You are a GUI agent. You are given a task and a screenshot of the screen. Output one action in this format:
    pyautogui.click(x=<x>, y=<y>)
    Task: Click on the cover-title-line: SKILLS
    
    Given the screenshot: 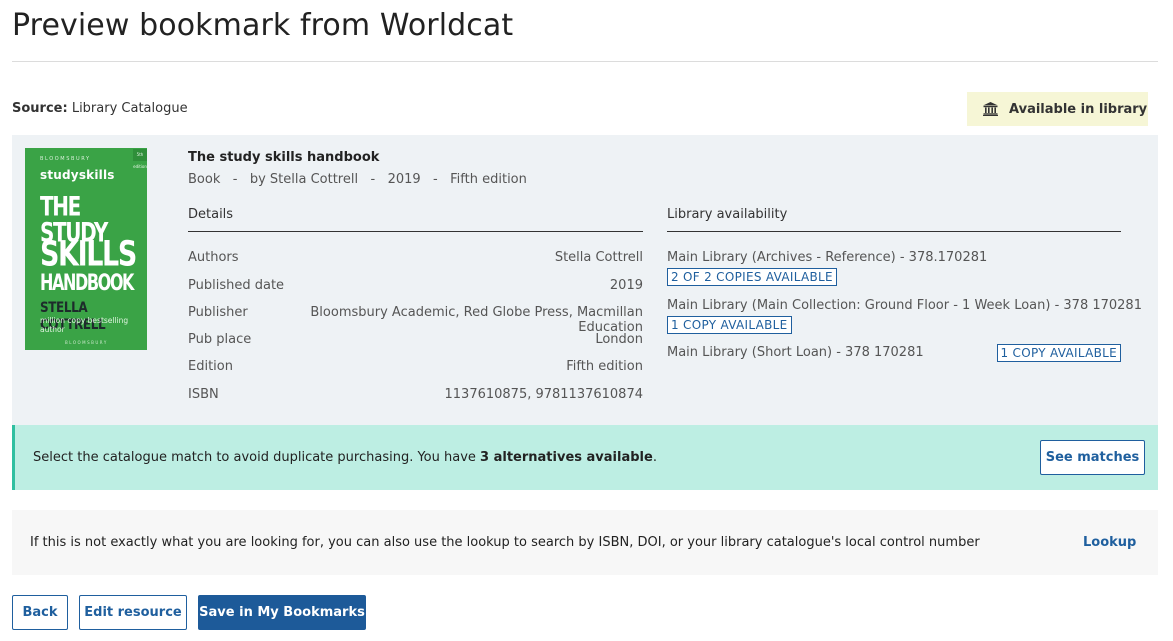 What is the action you would take?
    pyautogui.click(x=88, y=254)
    